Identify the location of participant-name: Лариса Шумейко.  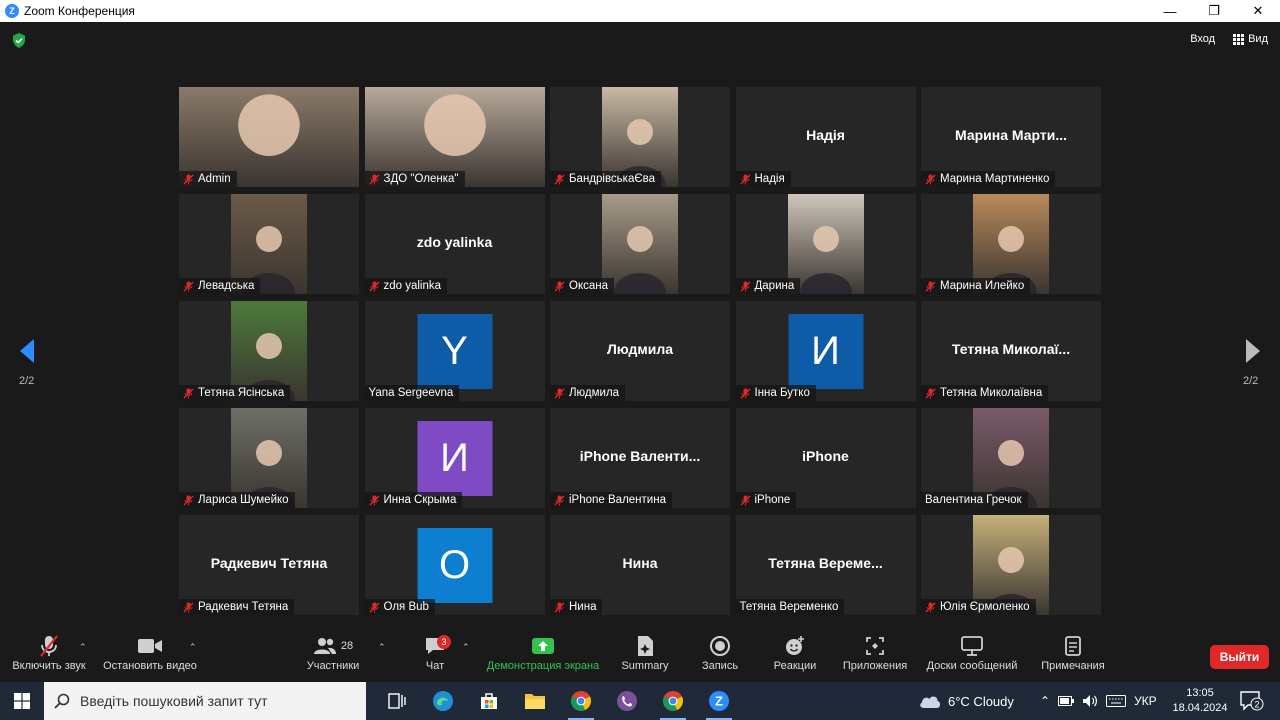
(243, 500).